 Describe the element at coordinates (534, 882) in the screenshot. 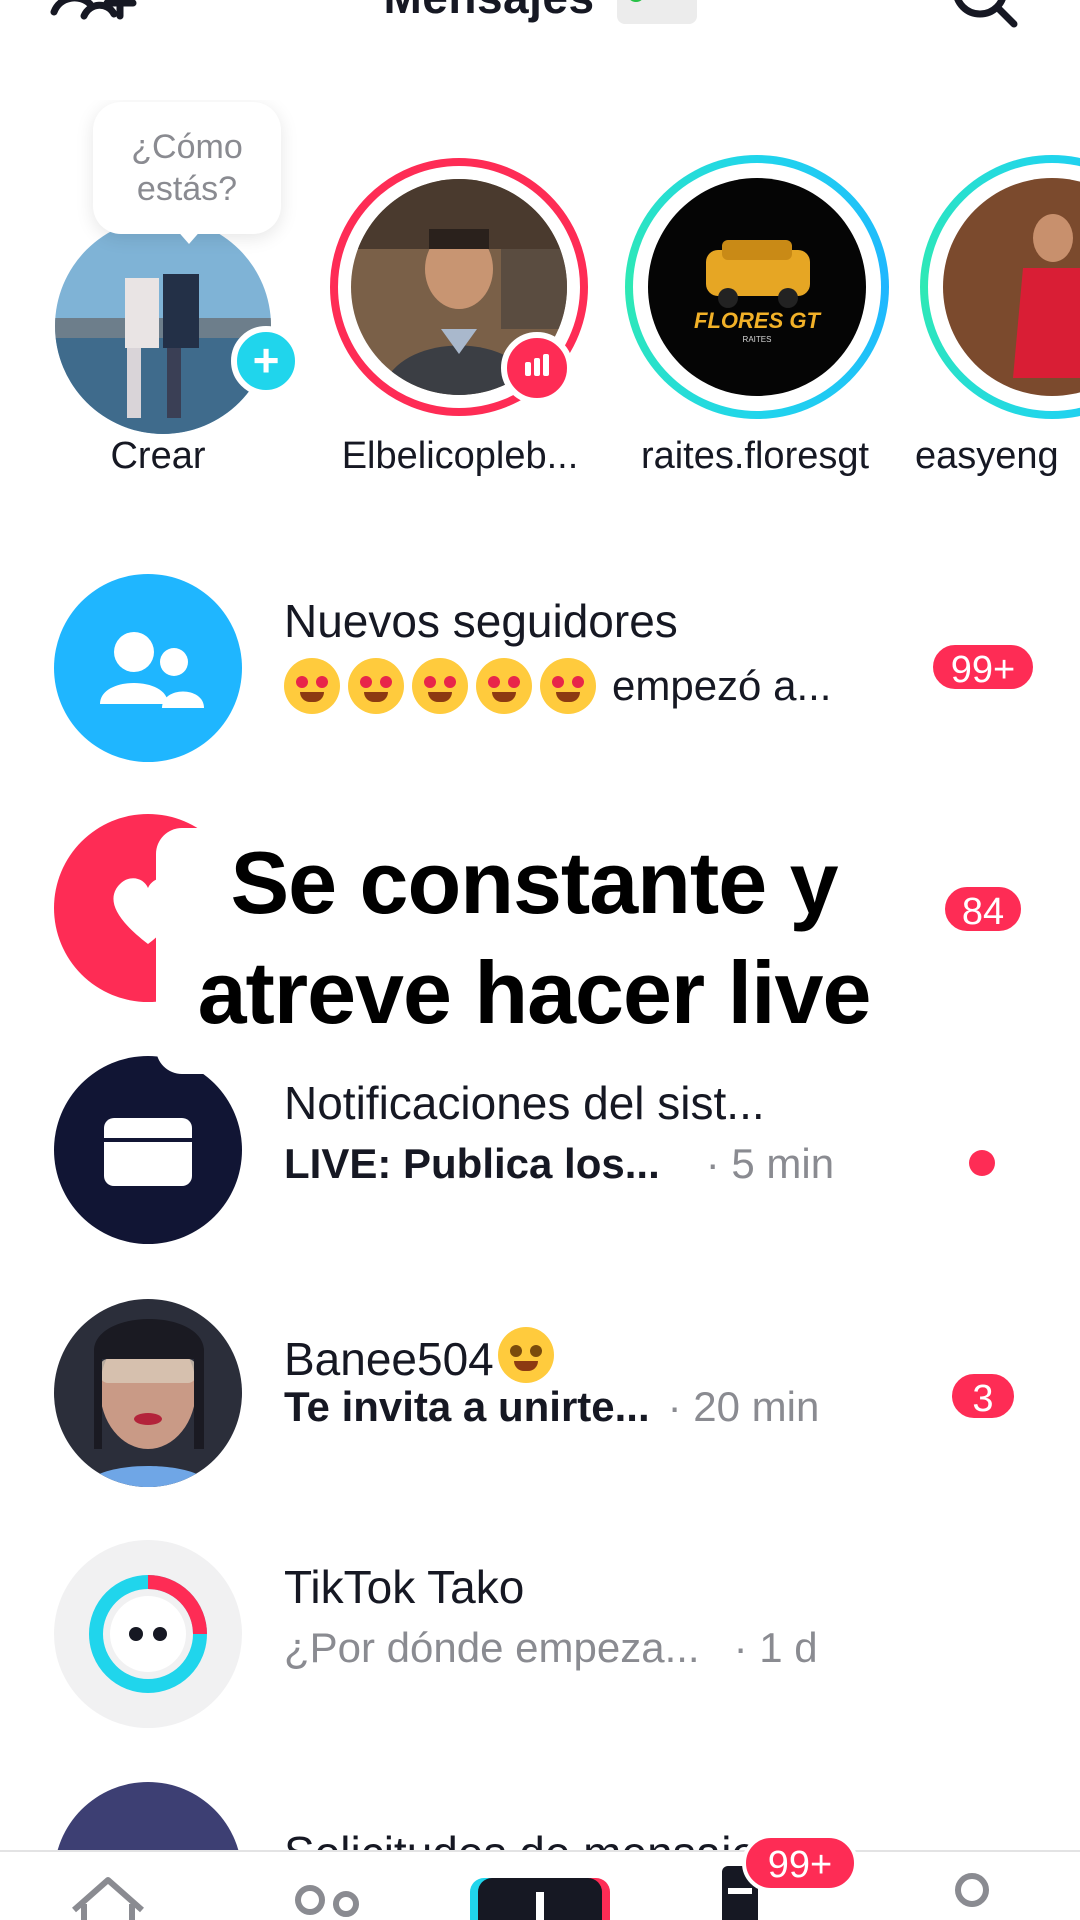

I see `caption-line-1: Se constante y` at that location.